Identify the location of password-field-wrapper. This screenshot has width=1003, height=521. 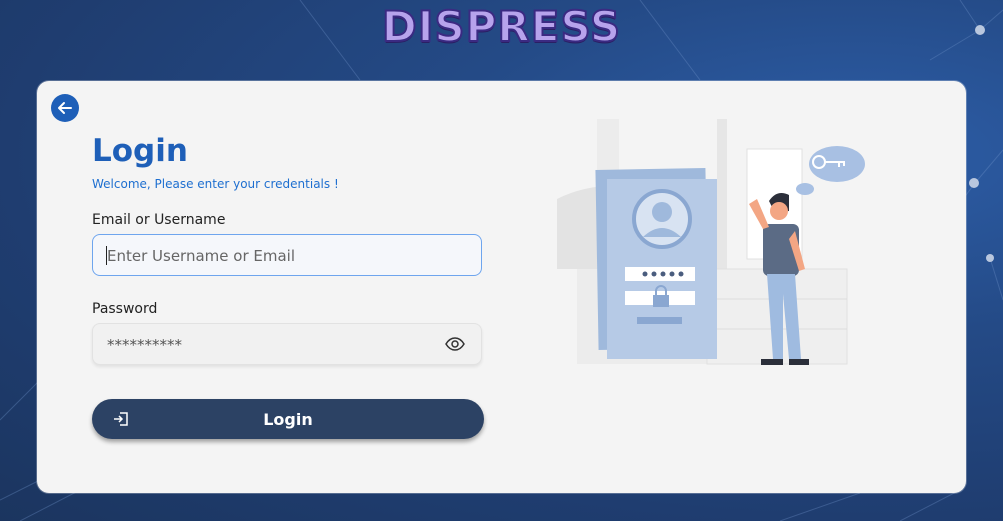
(287, 344).